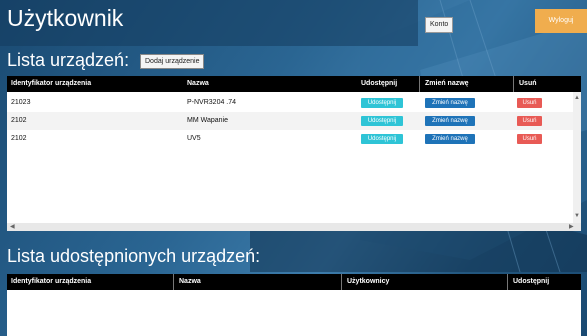 The image size is (587, 336). What do you see at coordinates (447, 83) in the screenshot?
I see `column-header-rename: Zmień nazwę` at bounding box center [447, 83].